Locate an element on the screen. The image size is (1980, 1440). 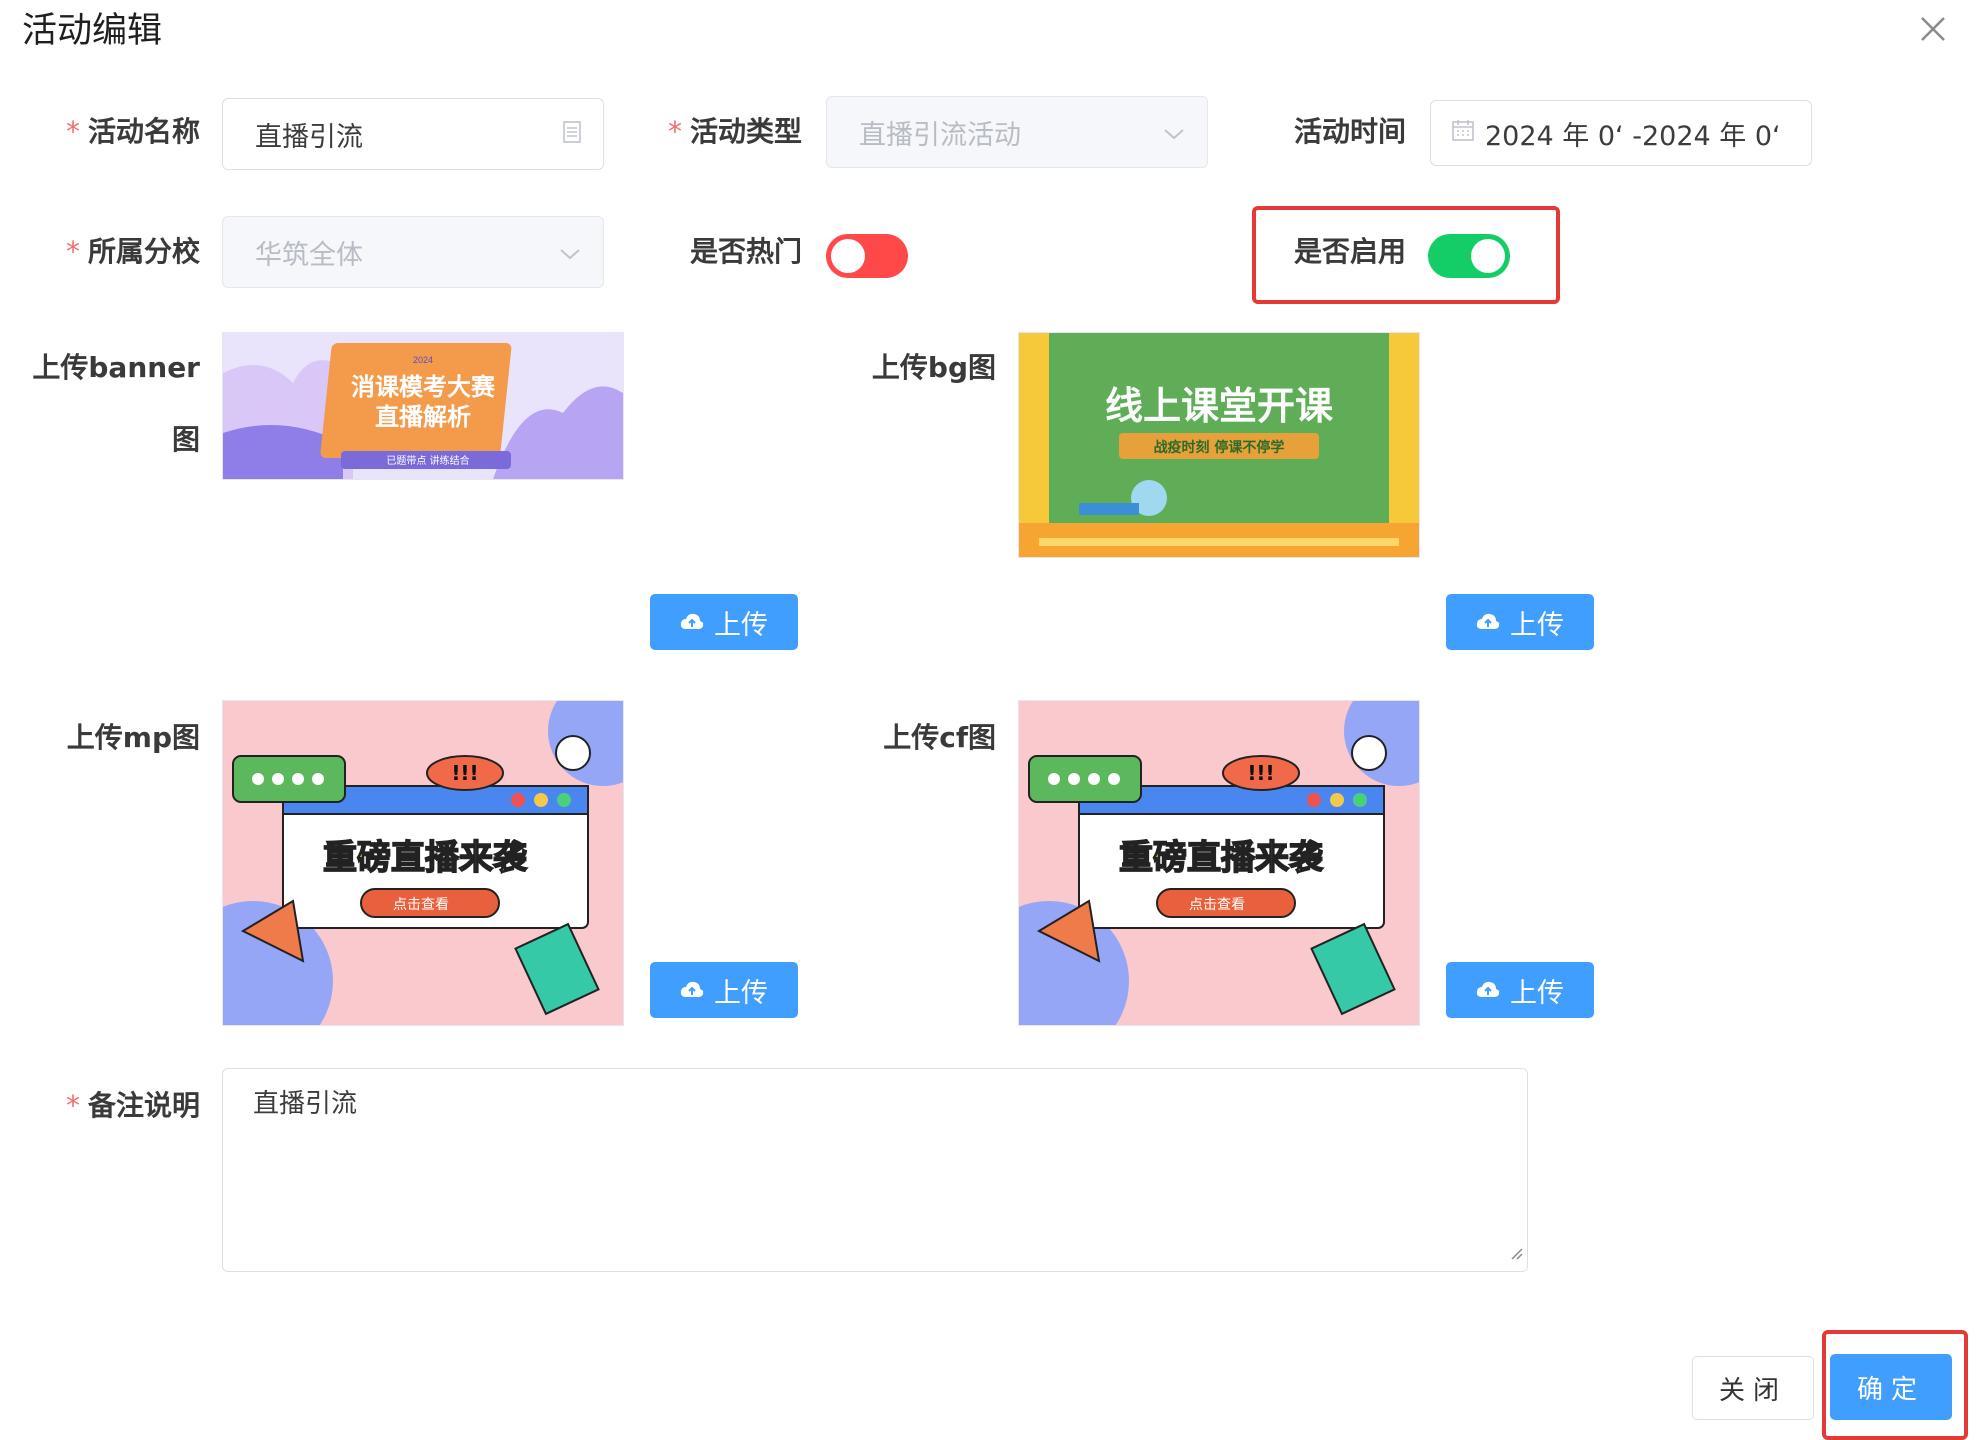
banner-subtitle: 已题带点 讲练结合 is located at coordinates (427, 460).